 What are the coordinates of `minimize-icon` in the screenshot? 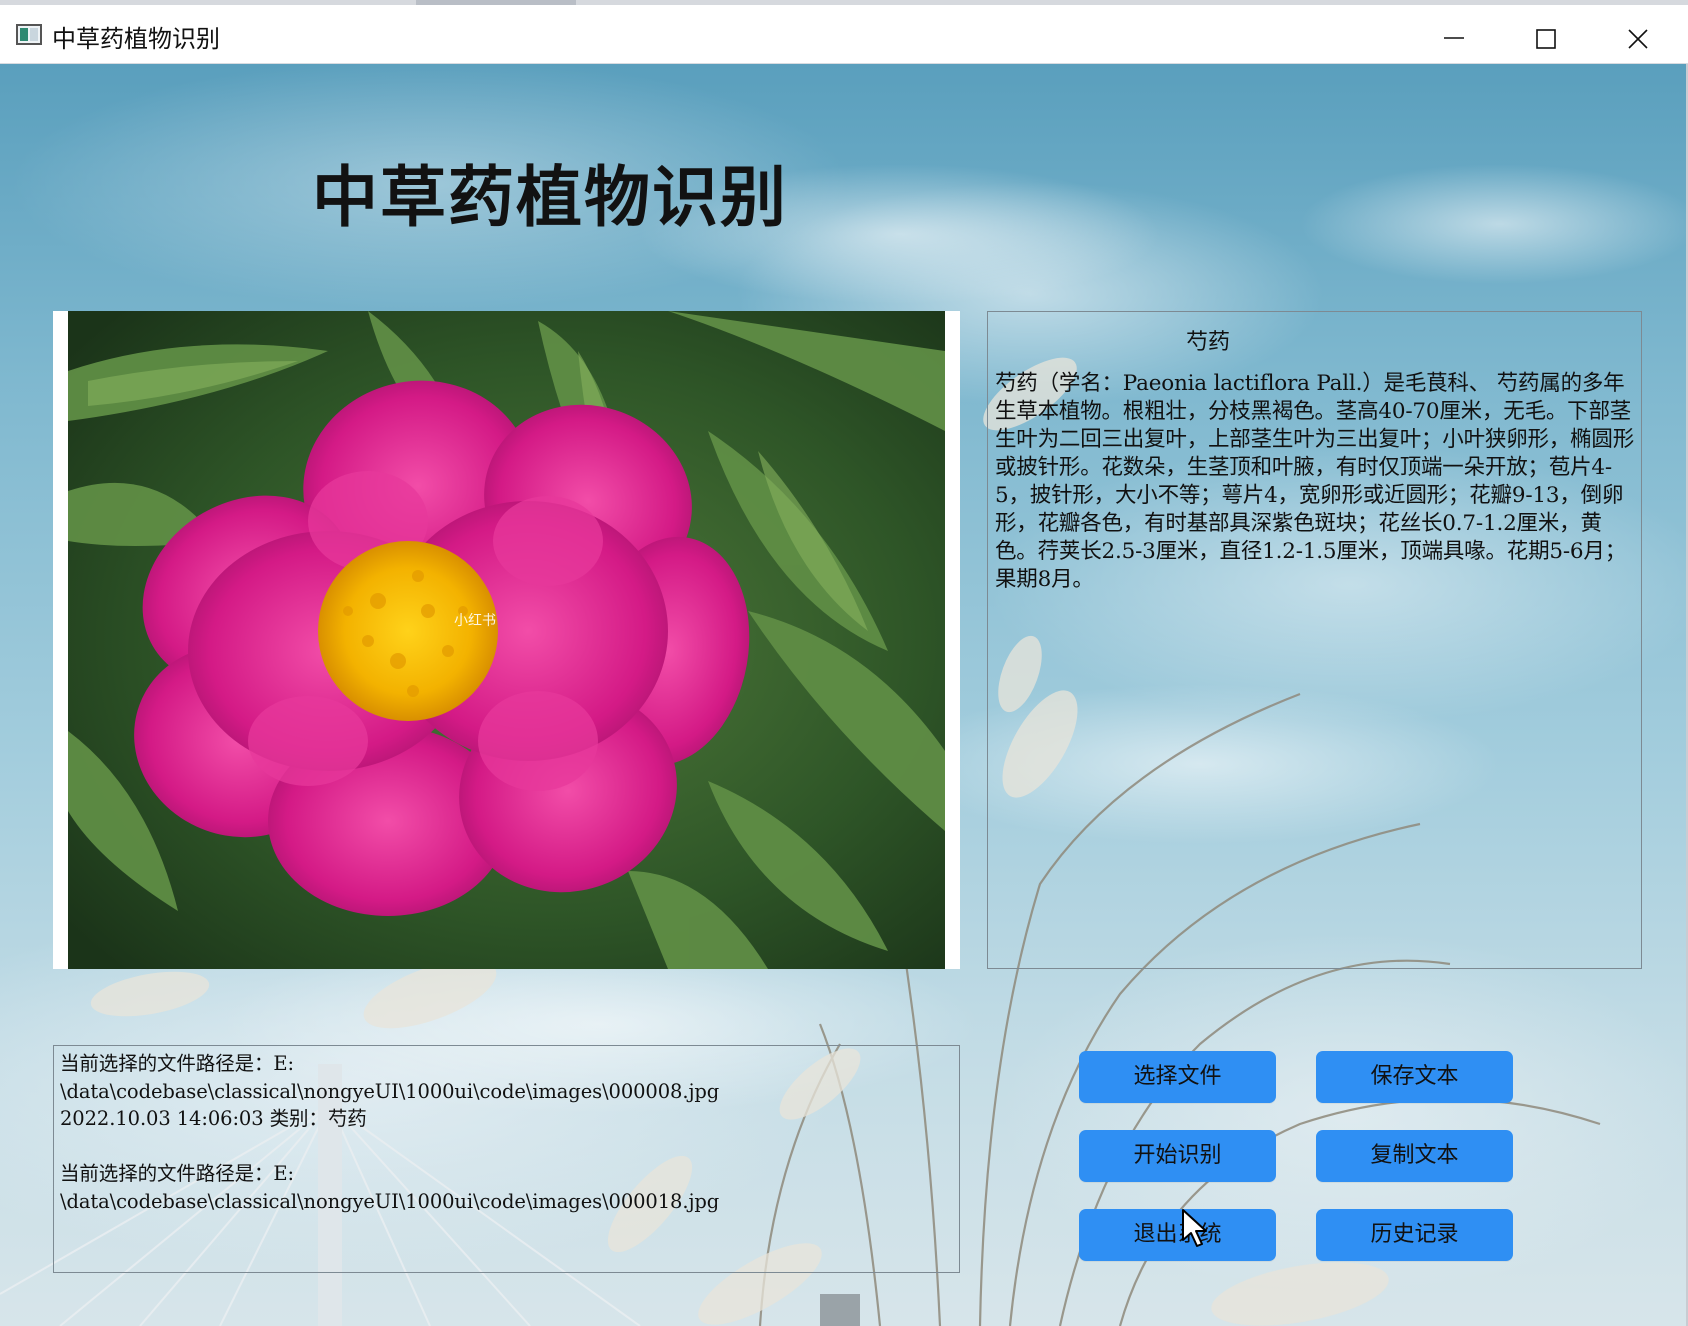 It's located at (1454, 38).